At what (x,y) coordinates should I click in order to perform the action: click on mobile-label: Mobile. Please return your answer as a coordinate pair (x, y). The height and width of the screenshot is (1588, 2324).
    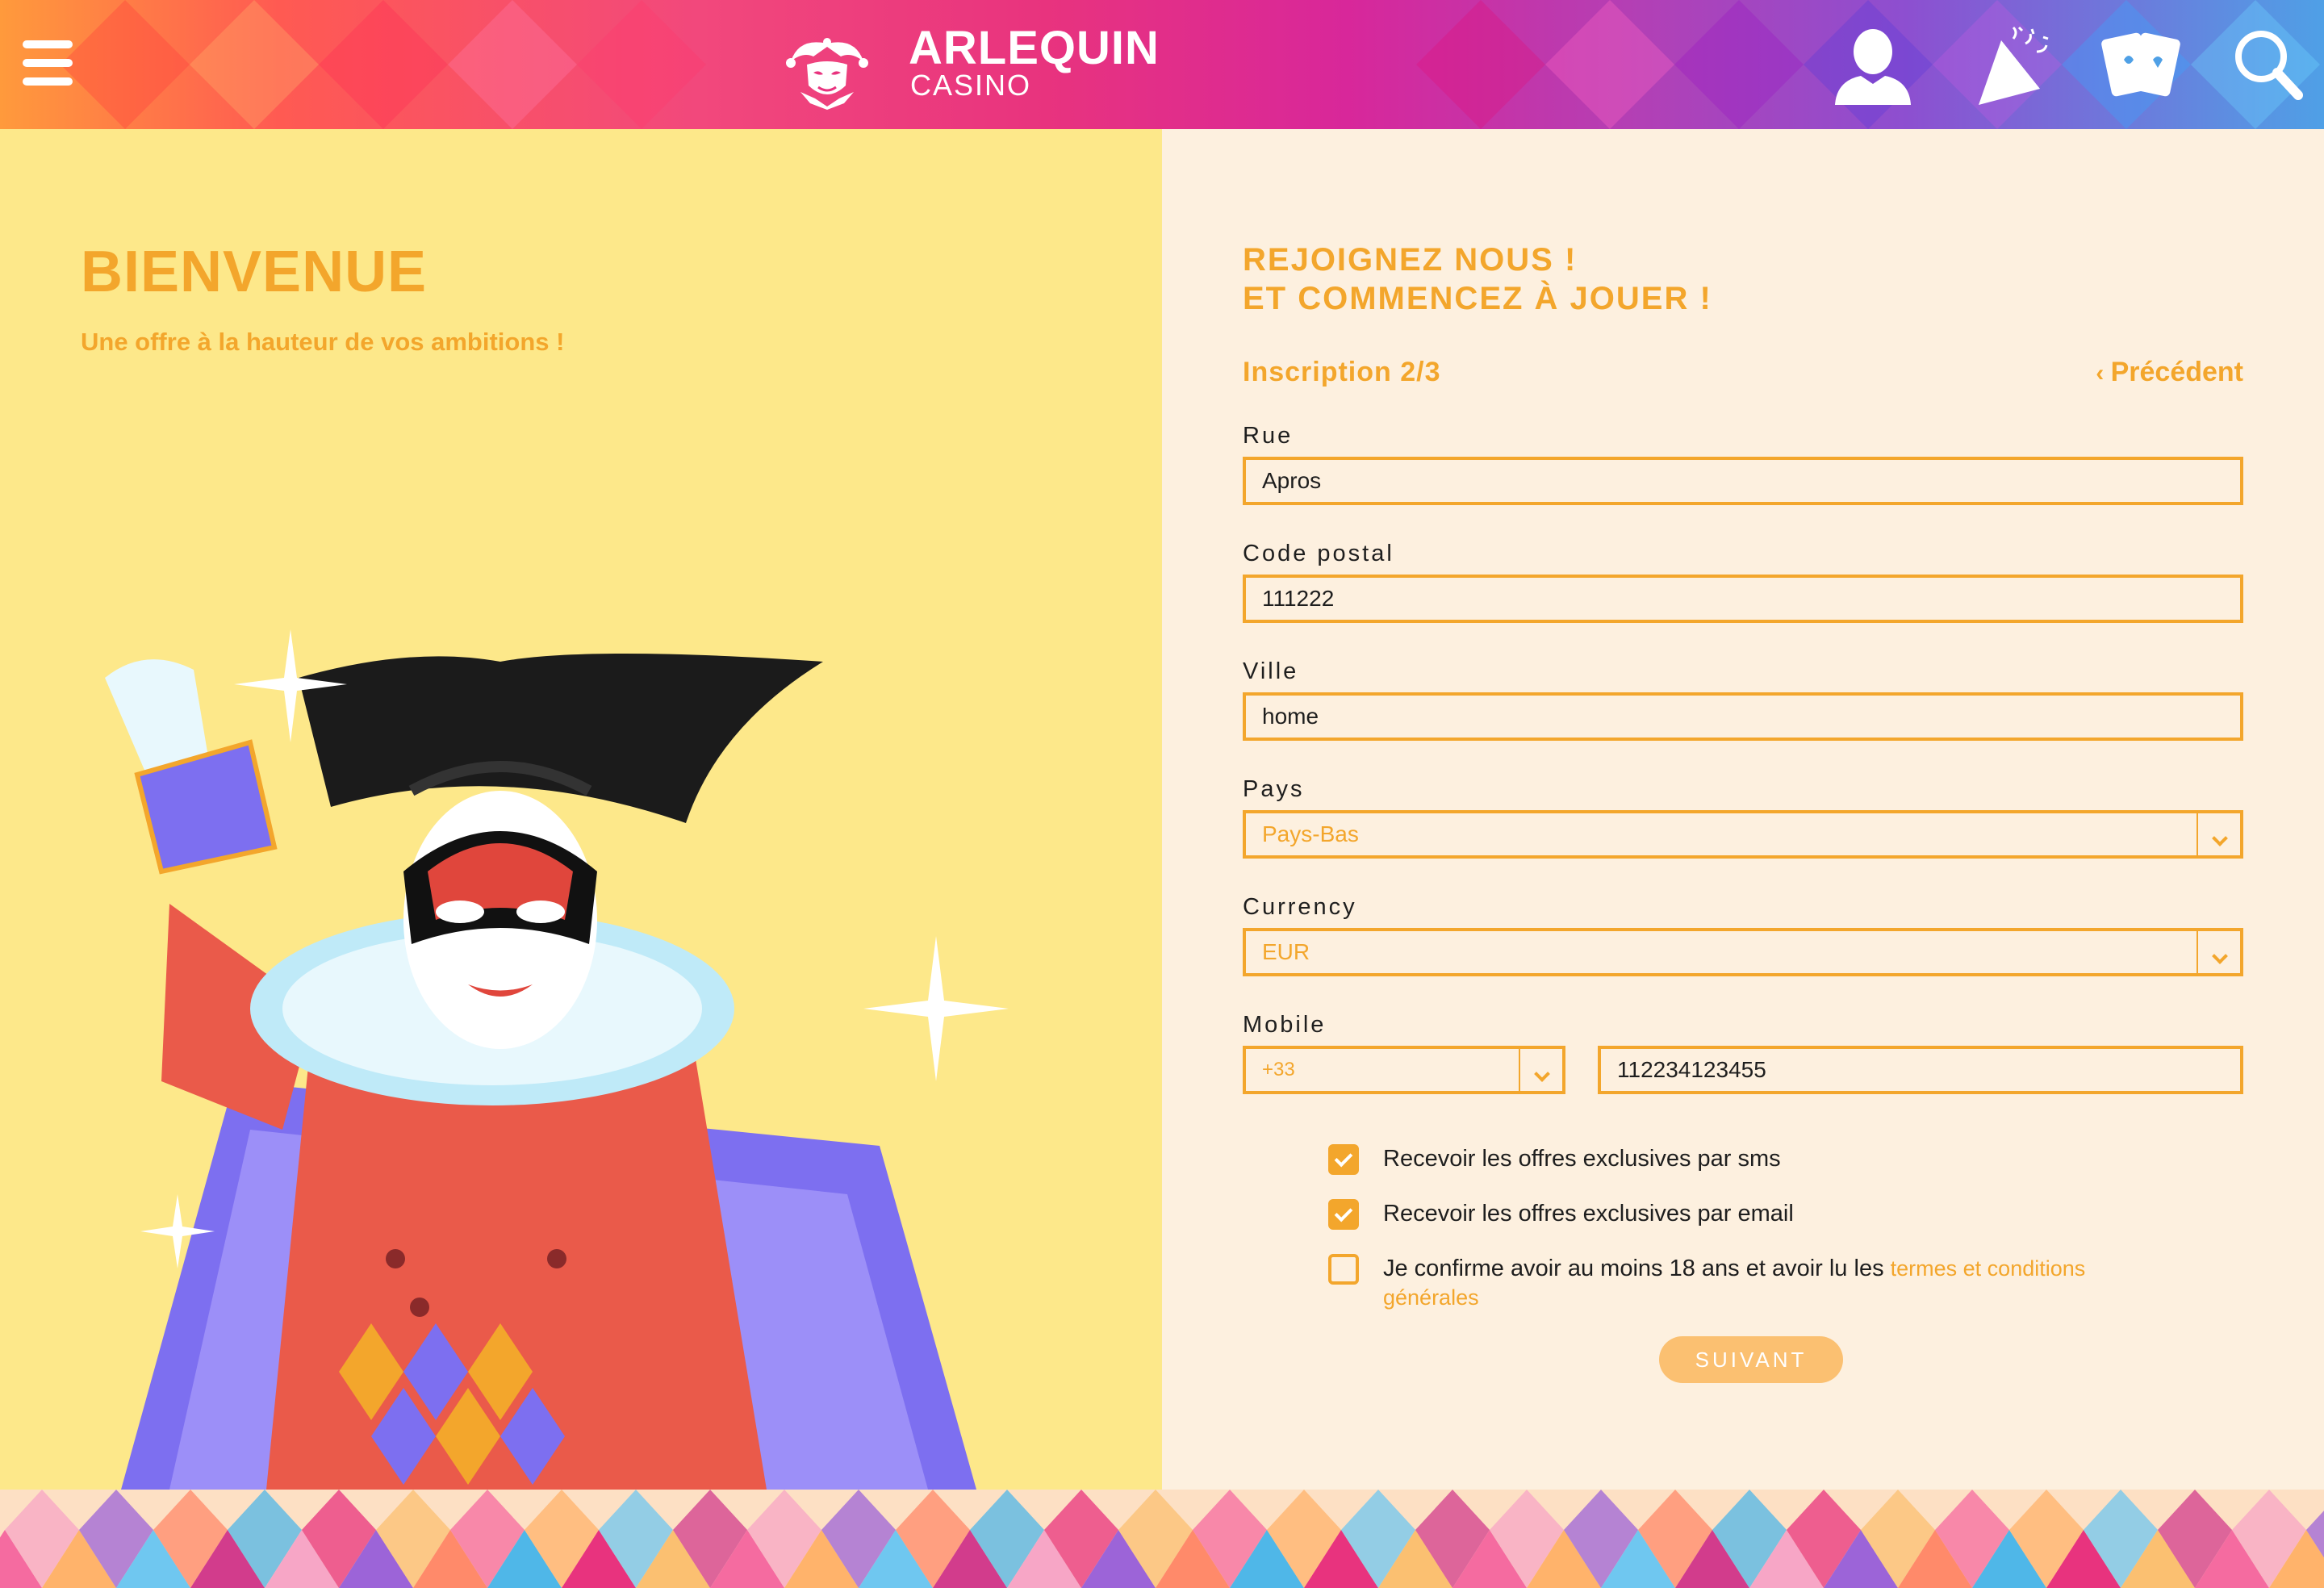
    Looking at the image, I should click on (1285, 1025).